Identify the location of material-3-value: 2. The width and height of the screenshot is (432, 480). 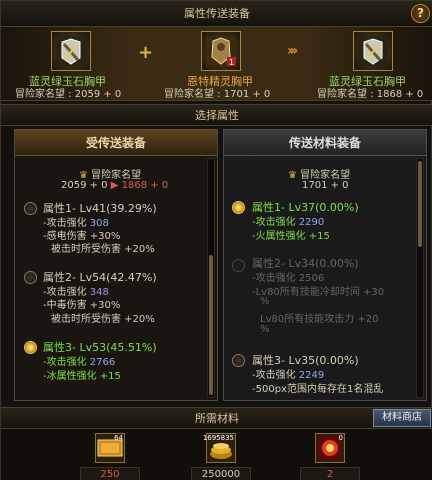
(330, 473).